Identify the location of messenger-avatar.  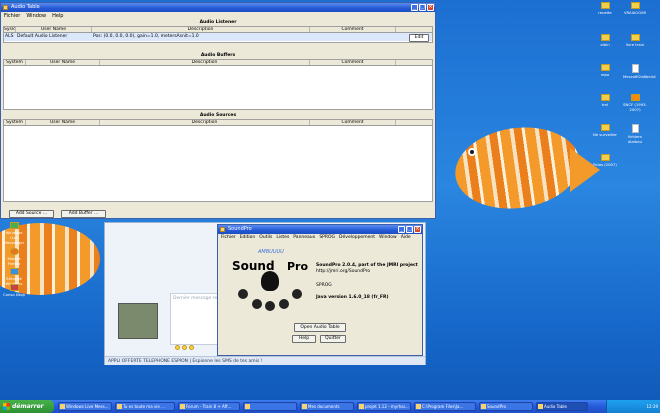
(138, 321).